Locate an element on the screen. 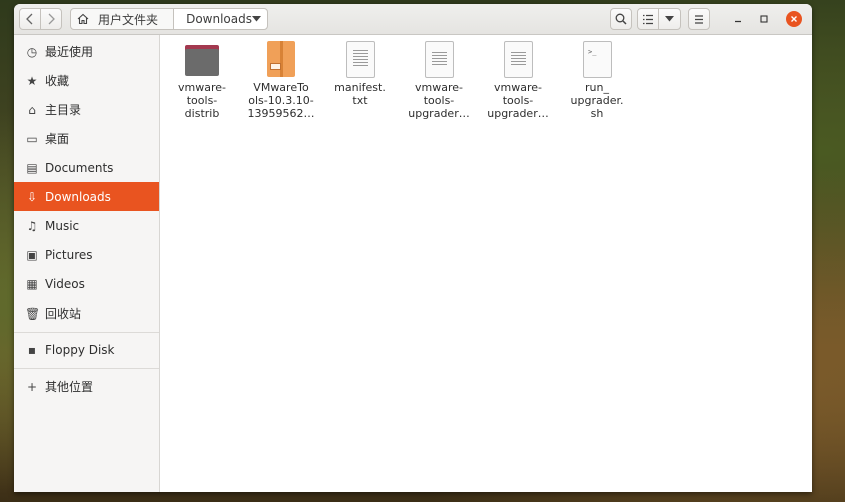 The image size is (845, 502). sidebar-item-label: Pictures is located at coordinates (69, 254).